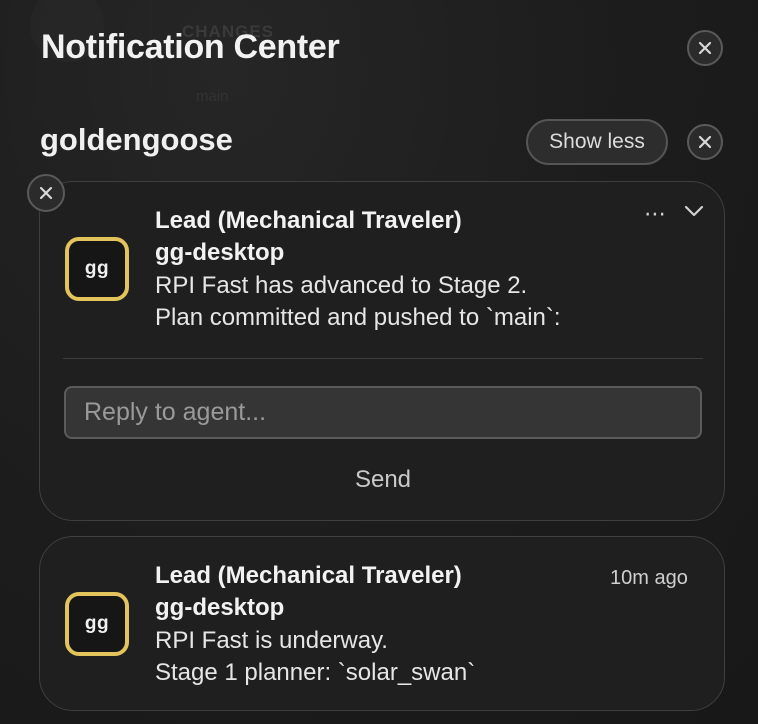  What do you see at coordinates (341, 285) in the screenshot?
I see `notification-body-line: RPI Fast has advanced to Stage 2.` at bounding box center [341, 285].